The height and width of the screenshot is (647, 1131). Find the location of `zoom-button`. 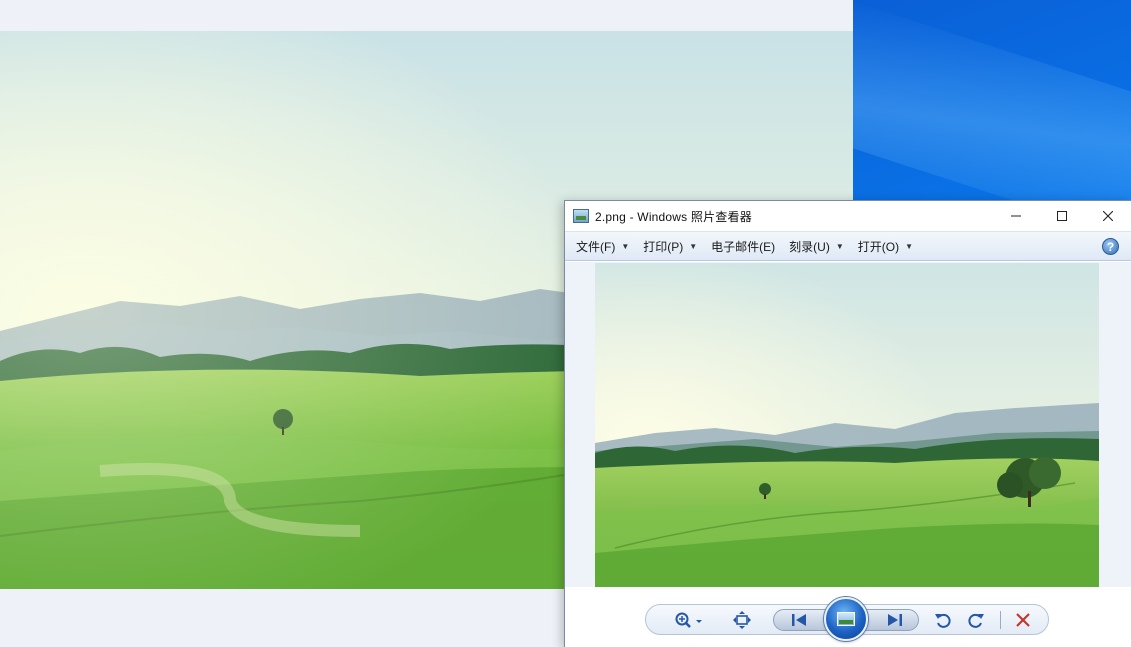

zoom-button is located at coordinates (689, 620).